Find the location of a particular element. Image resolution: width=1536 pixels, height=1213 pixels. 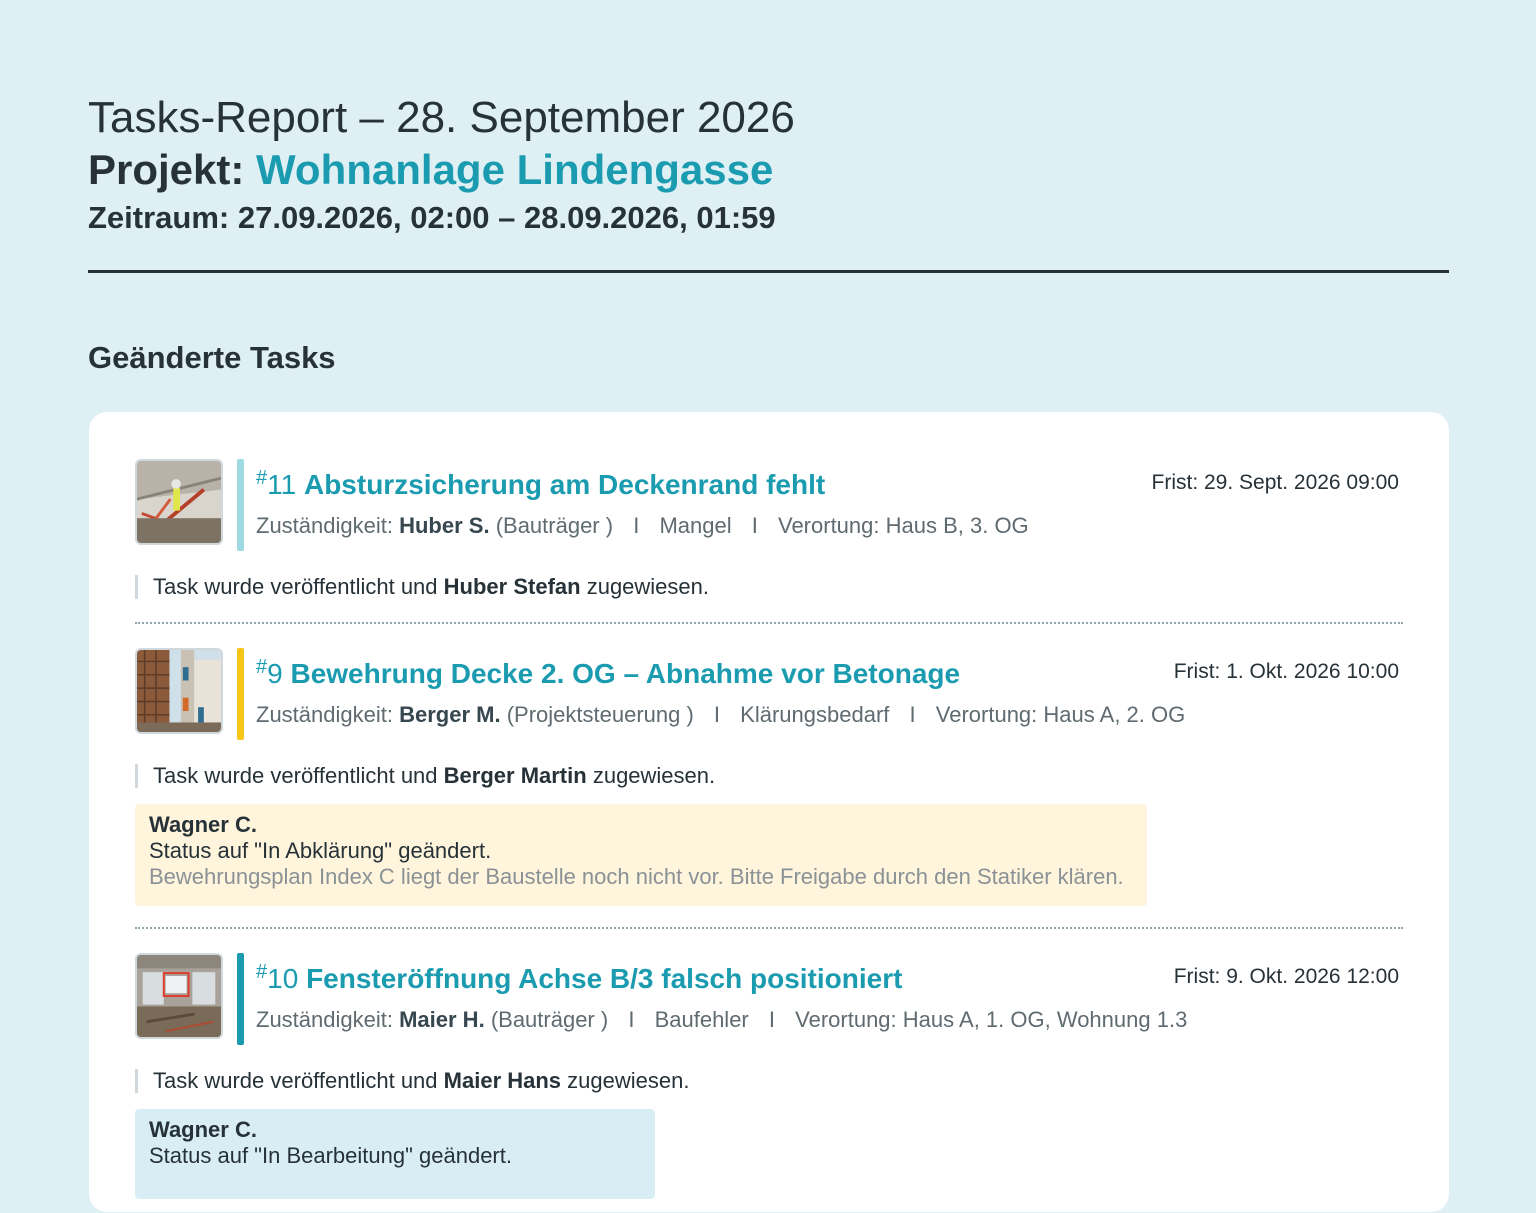

task-deadline: Frist: 29. Sept. 2026 09:00 is located at coordinates (1275, 482).